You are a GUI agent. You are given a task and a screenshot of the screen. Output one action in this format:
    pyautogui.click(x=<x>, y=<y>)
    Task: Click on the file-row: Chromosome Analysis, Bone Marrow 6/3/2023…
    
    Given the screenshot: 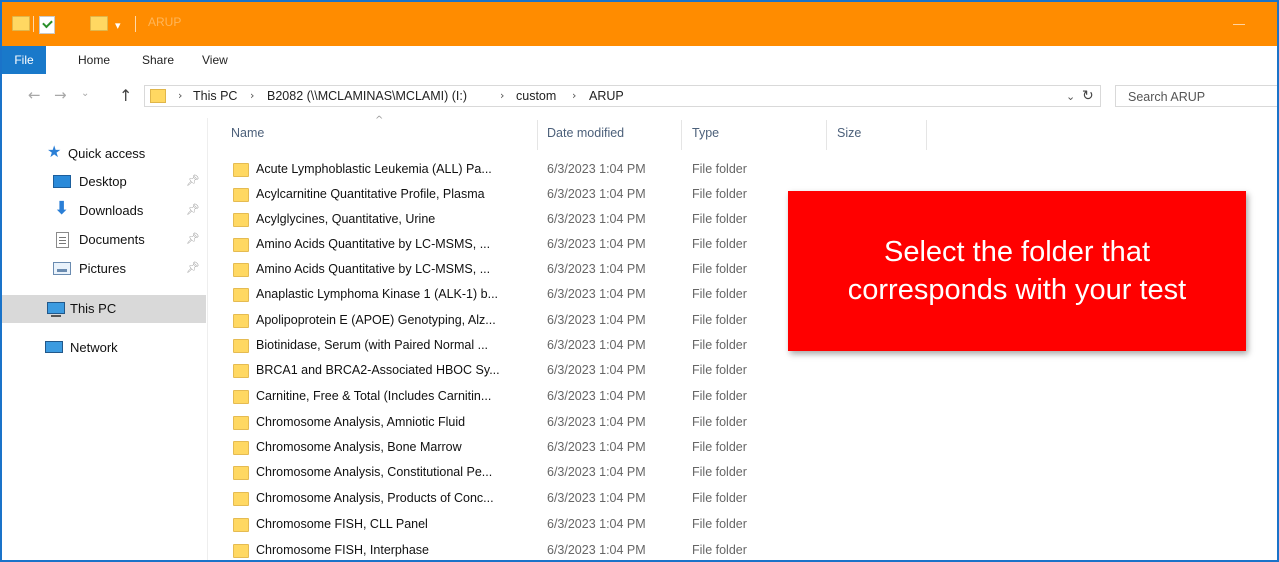 What is the action you would take?
    pyautogui.click(x=511, y=448)
    